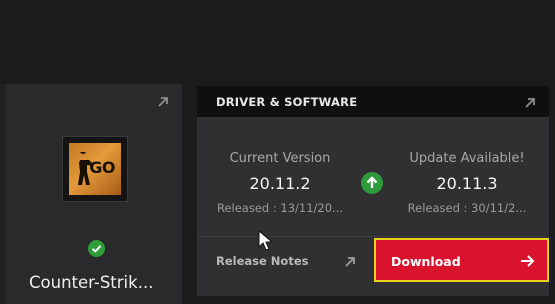  Describe the element at coordinates (467, 183) in the screenshot. I see `update-version-value: 20.11.3` at that location.